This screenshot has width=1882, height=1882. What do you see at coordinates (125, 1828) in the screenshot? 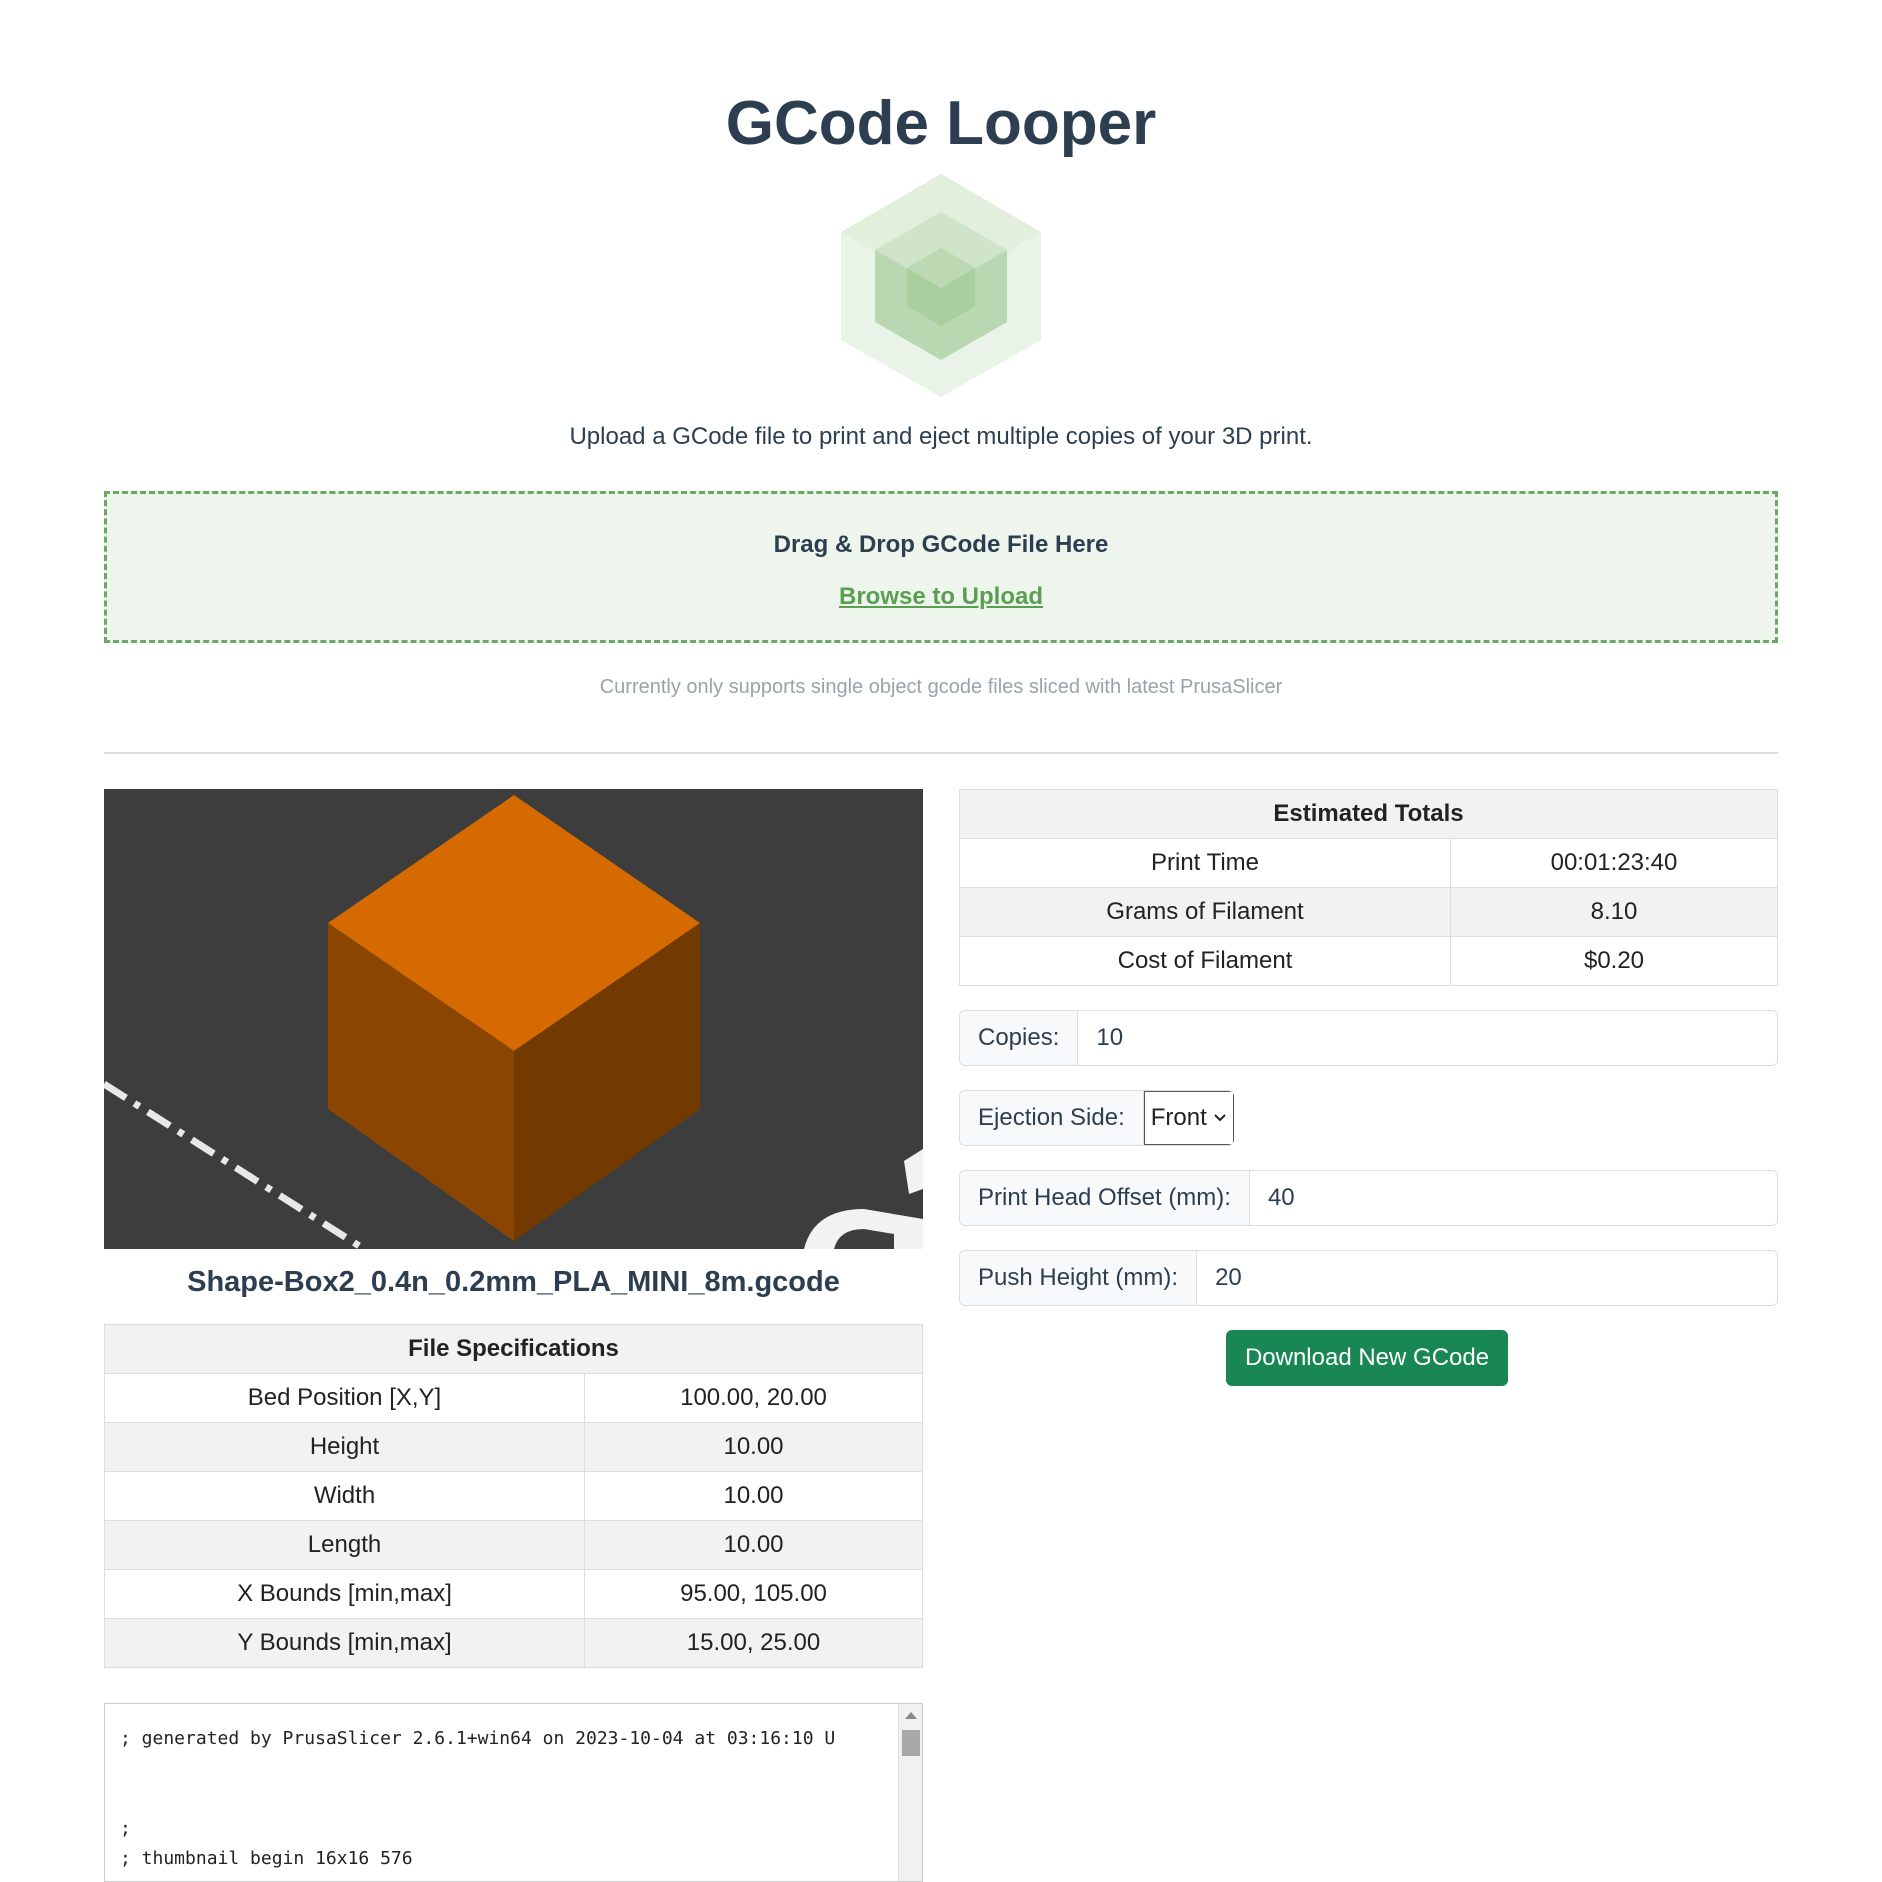
I see `gcode-line: ;` at bounding box center [125, 1828].